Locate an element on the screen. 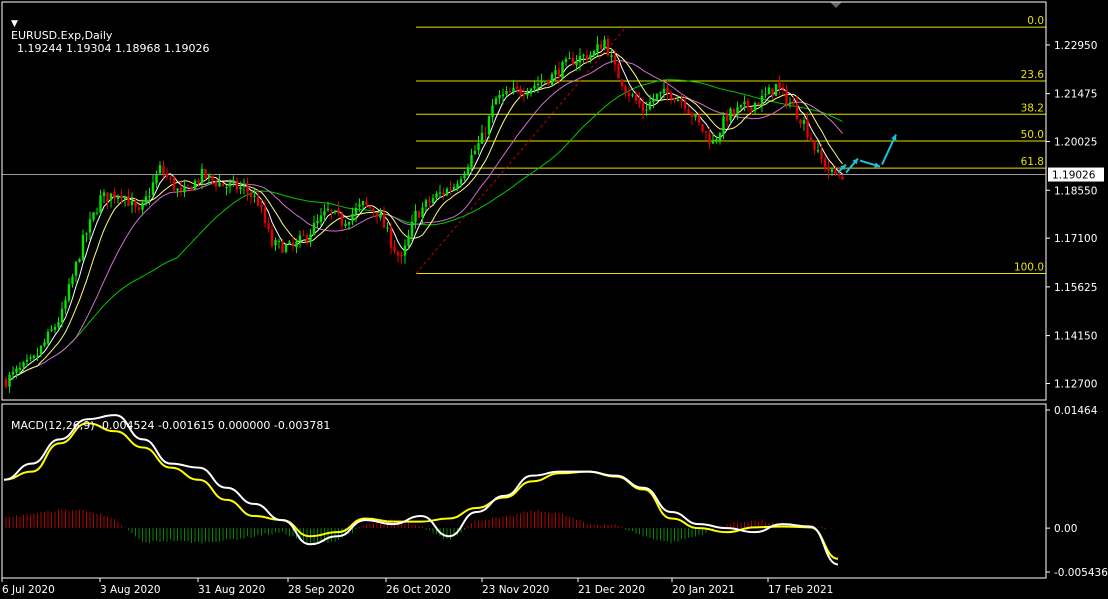  time-tick-label: 6 Jul 2020 is located at coordinates (28, 590).